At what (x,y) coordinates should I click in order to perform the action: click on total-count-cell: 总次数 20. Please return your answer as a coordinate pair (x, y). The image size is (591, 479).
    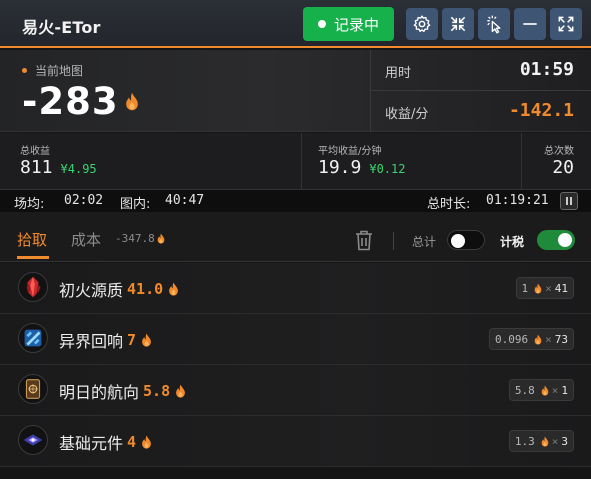
    Looking at the image, I should click on (556, 161).